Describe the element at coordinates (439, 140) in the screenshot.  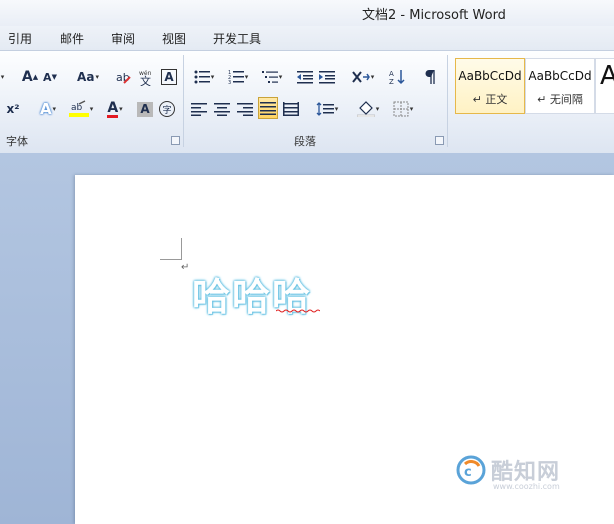
I see `paragraph-dialog-launcher-icon` at that location.